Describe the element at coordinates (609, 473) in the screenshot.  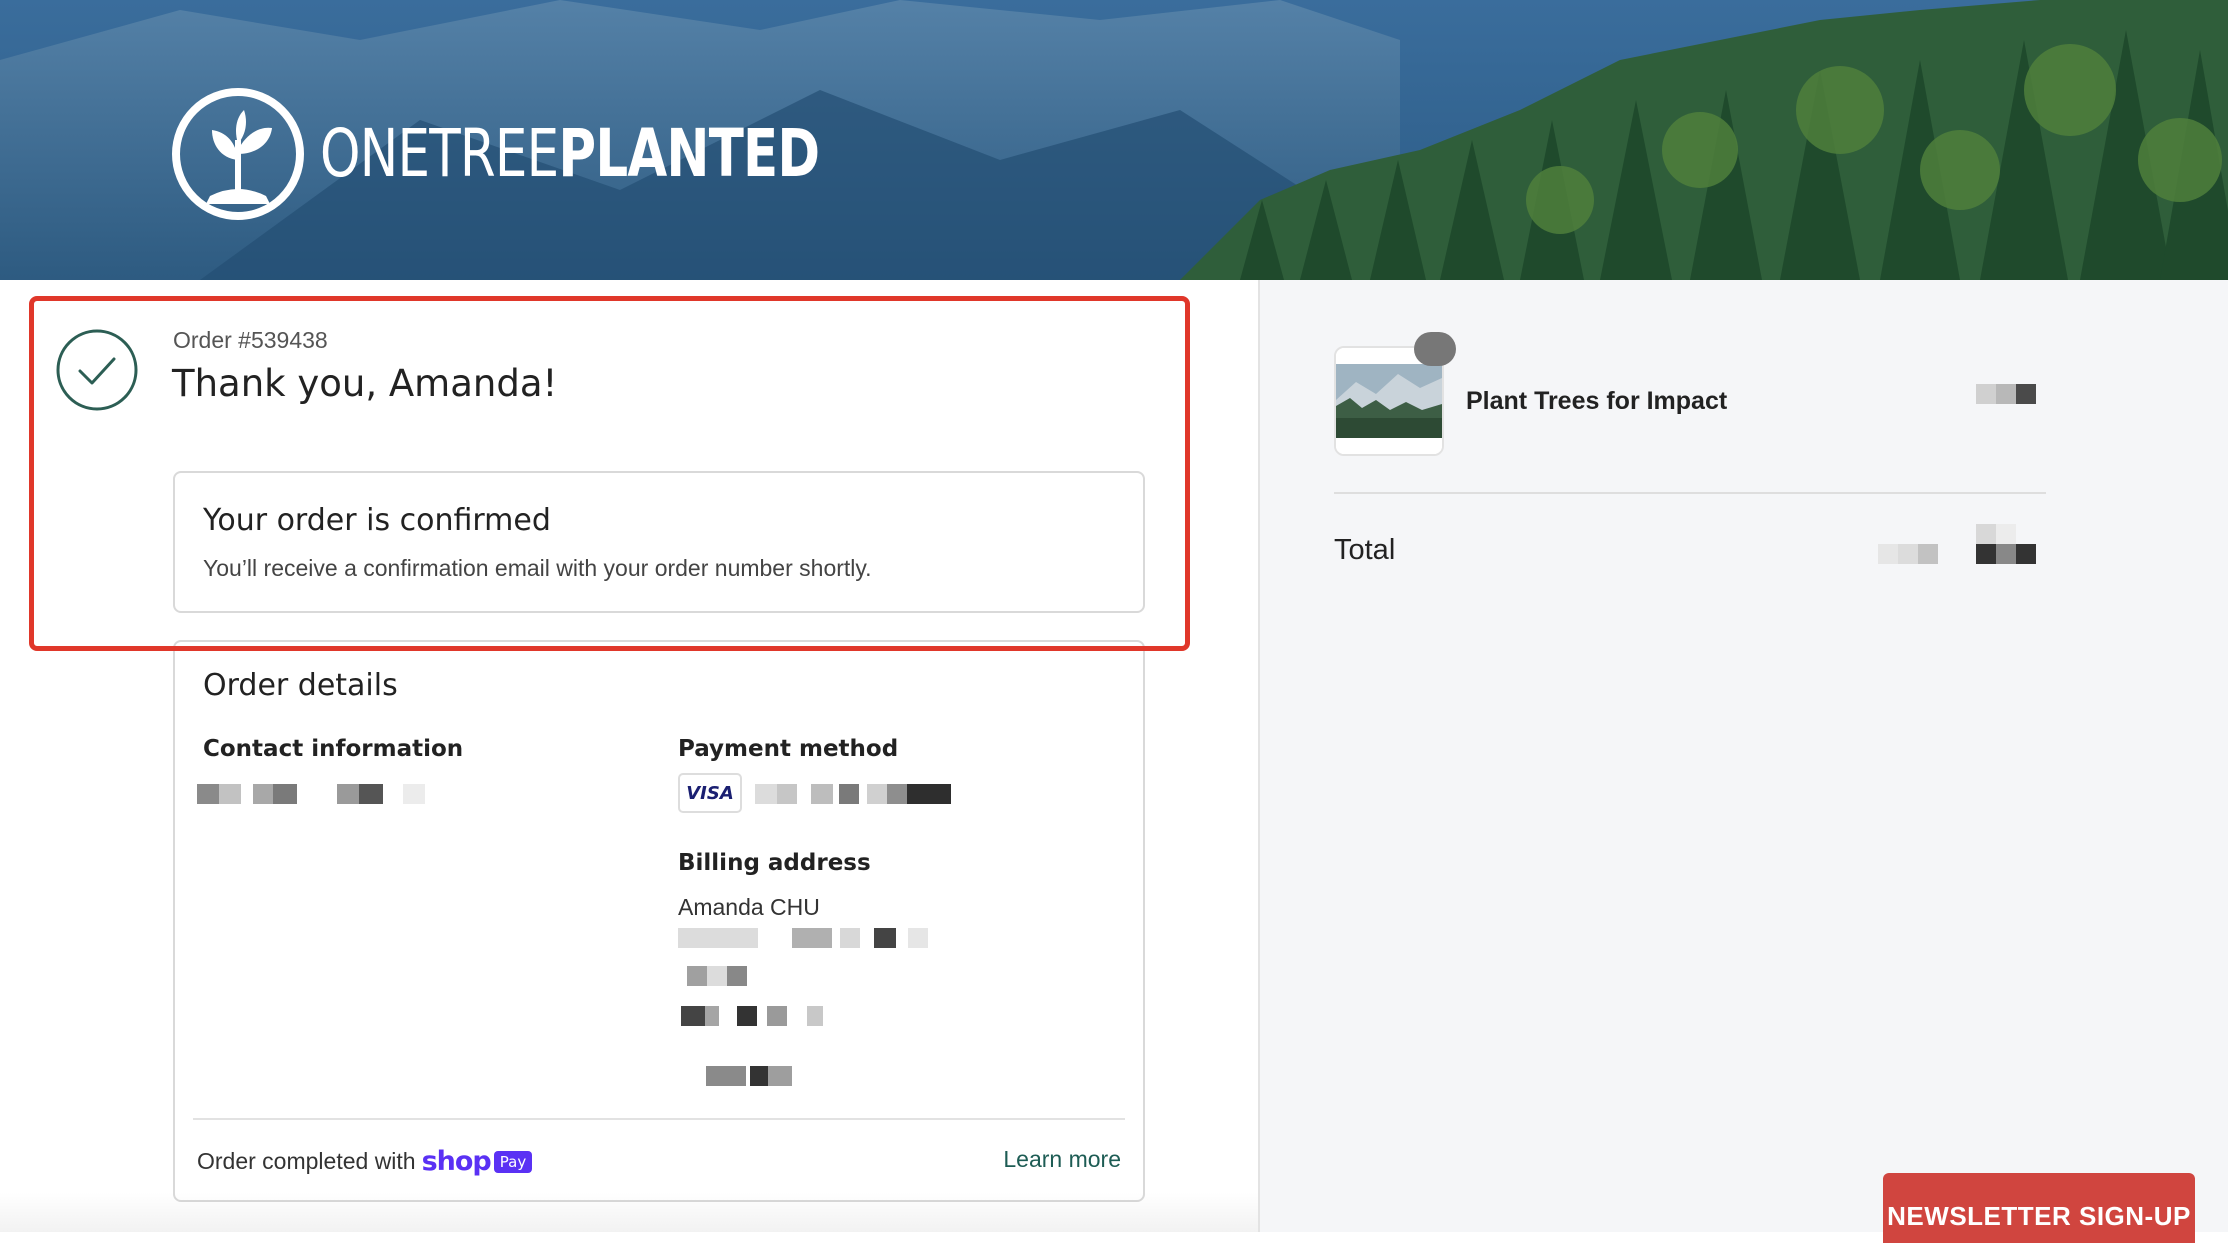
I see `highlight-box` at that location.